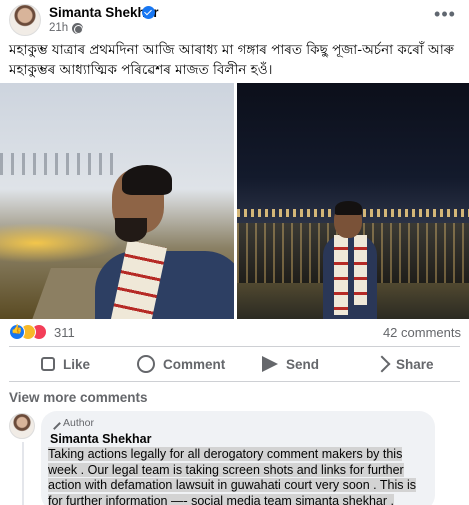 Image resolution: width=469 pixels, height=505 pixels. What do you see at coordinates (77, 364) in the screenshot?
I see `like-label: Like` at bounding box center [77, 364].